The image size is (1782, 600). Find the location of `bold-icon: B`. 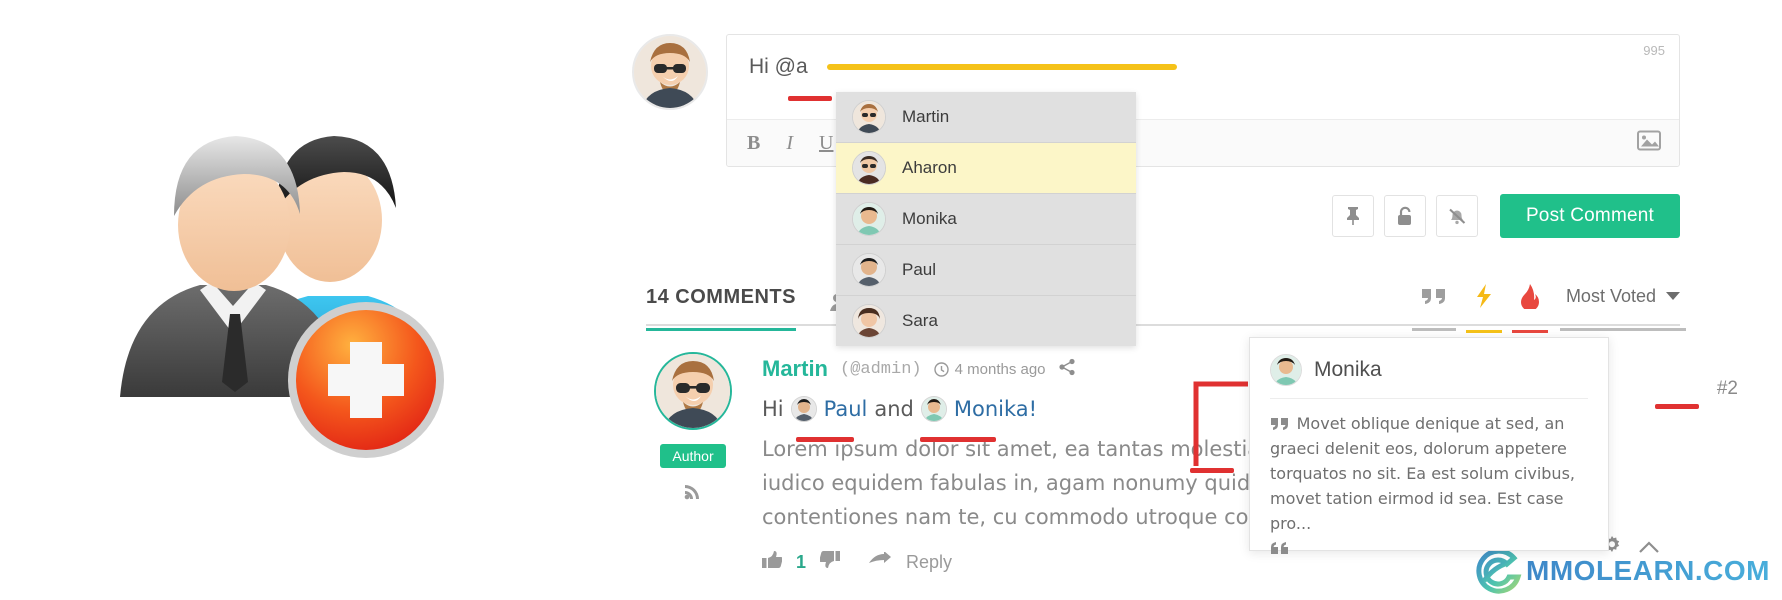

bold-icon: B is located at coordinates (753, 143).